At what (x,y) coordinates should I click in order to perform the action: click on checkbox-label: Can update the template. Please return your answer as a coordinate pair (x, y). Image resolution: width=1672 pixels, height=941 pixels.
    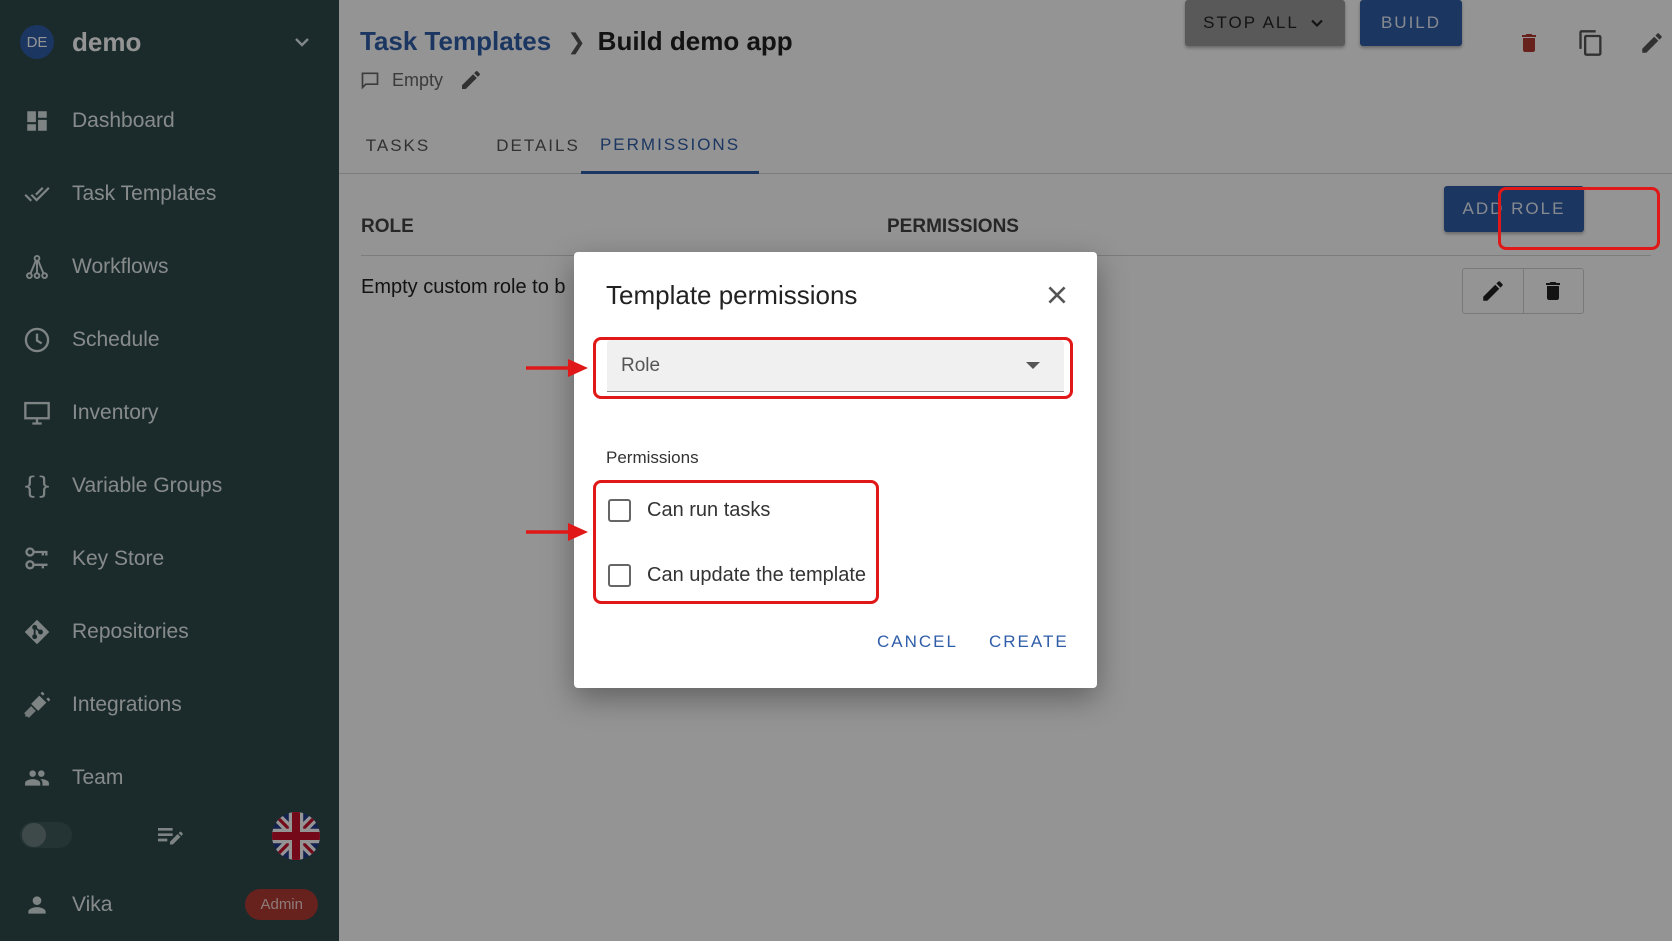
    Looking at the image, I should click on (757, 574).